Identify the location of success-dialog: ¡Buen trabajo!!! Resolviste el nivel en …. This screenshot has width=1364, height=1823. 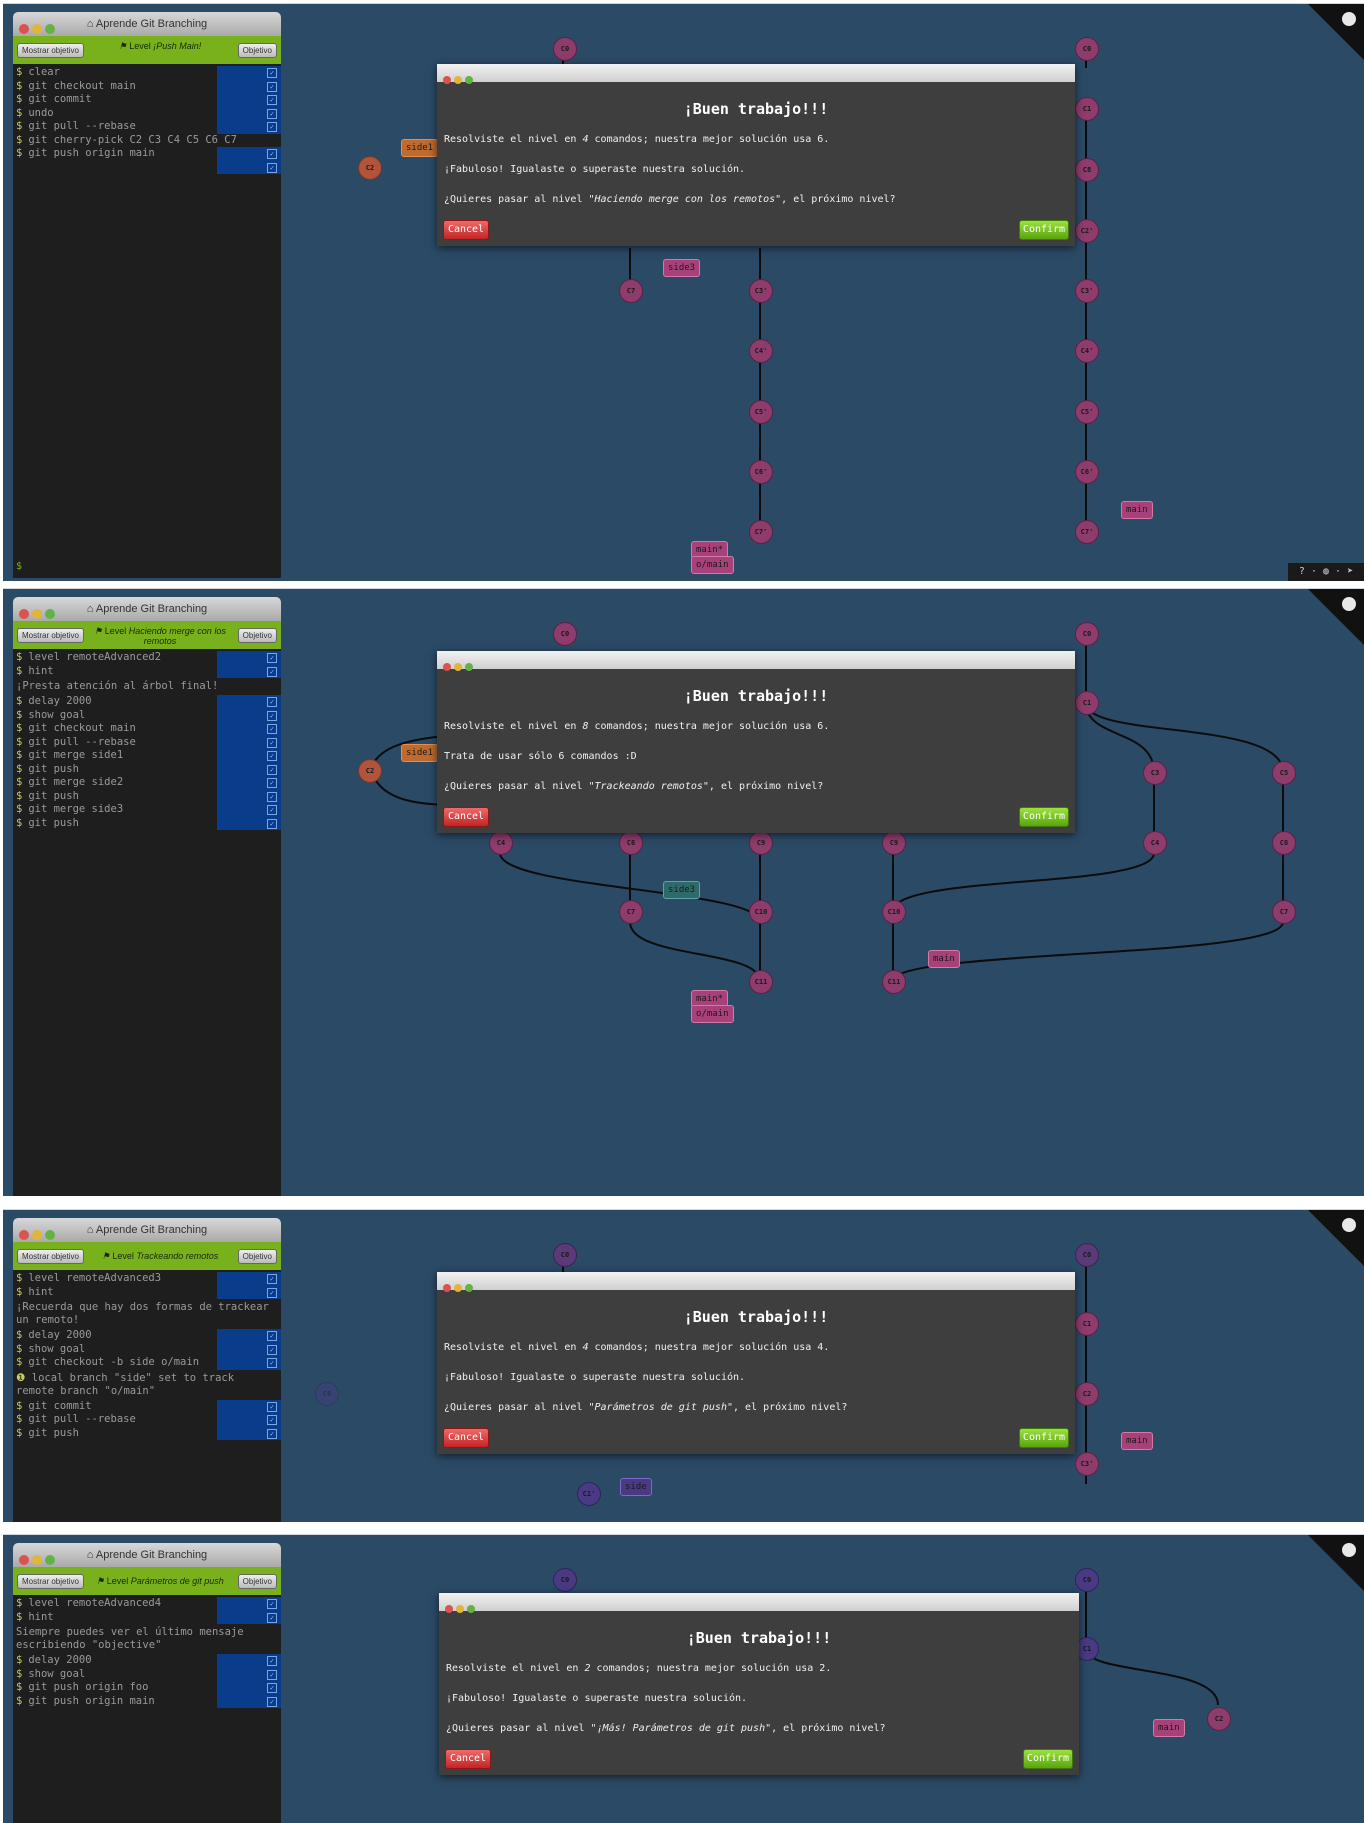
(756, 742).